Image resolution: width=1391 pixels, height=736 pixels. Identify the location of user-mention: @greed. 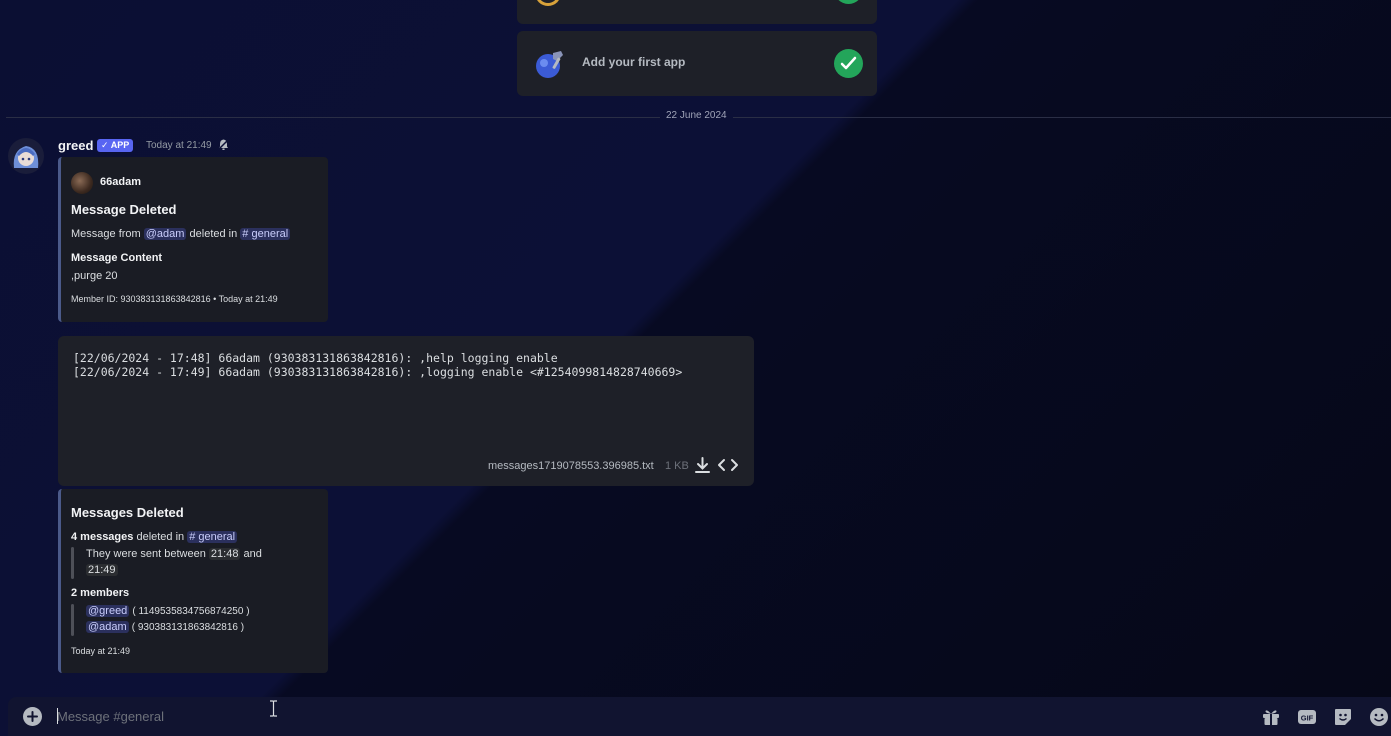
(108, 611).